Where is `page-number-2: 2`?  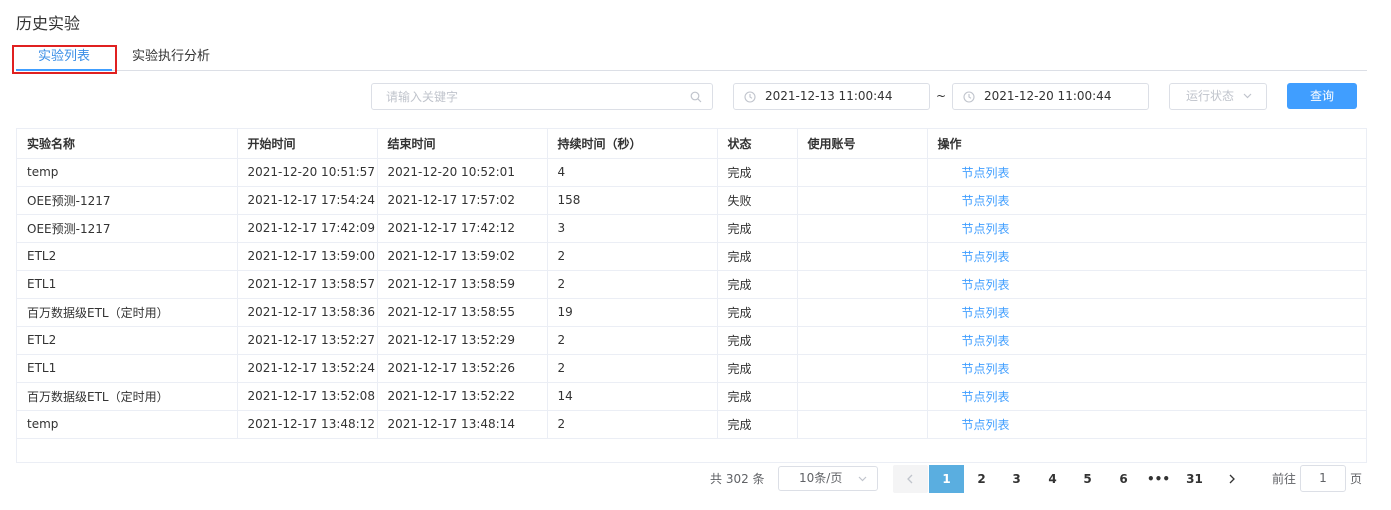
page-number-2: 2 is located at coordinates (981, 479).